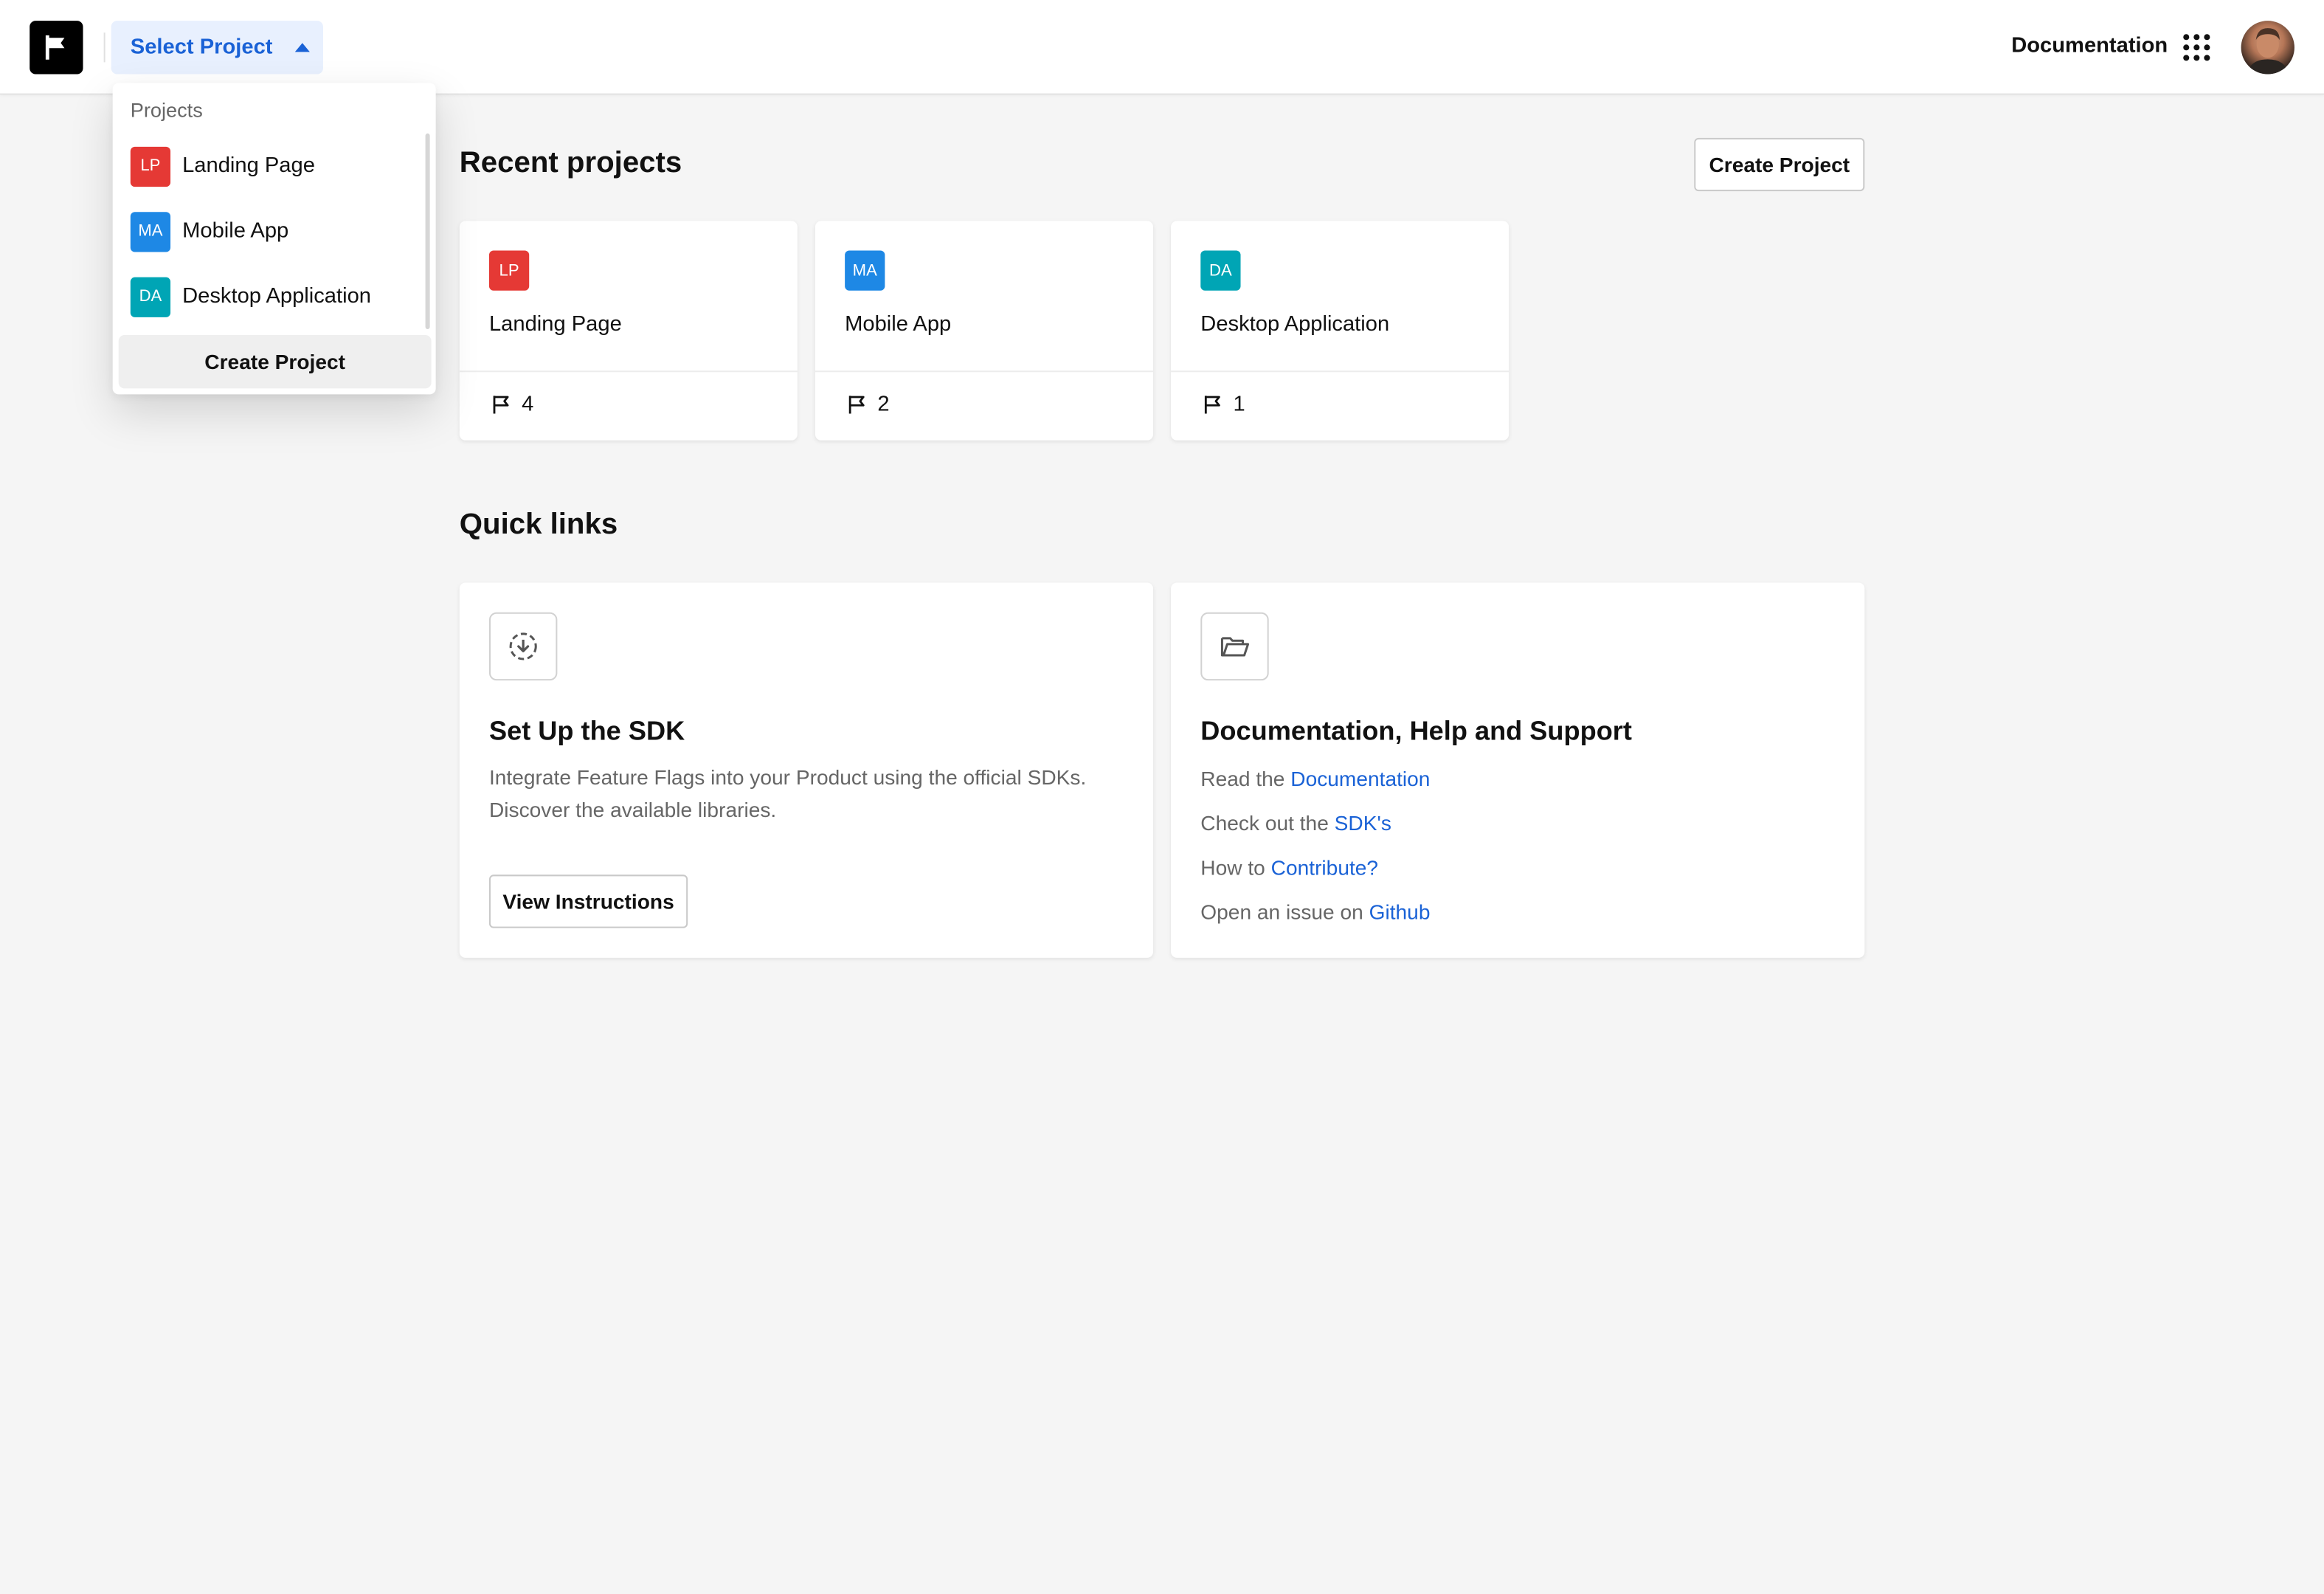 The width and height of the screenshot is (2324, 1594). I want to click on flag-count-value: 2, so click(883, 405).